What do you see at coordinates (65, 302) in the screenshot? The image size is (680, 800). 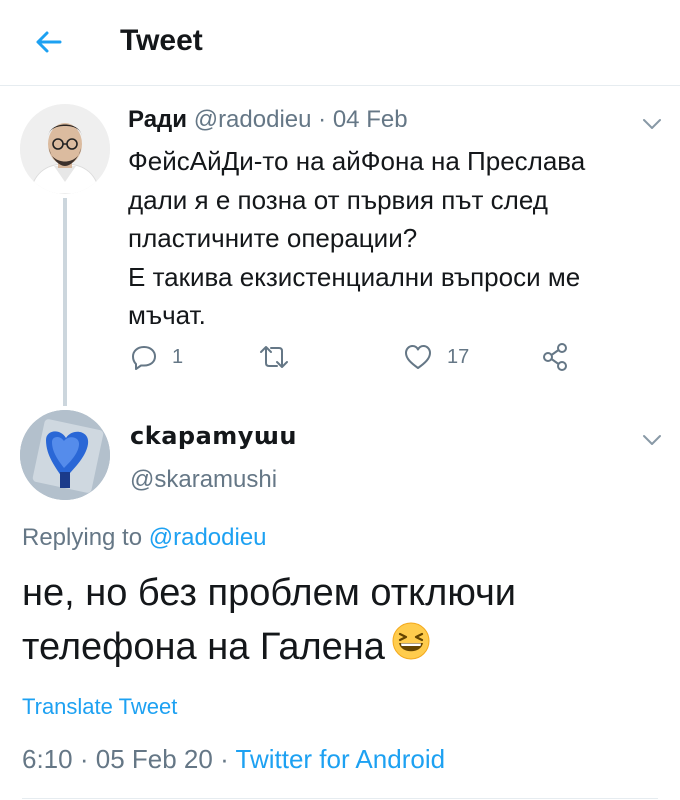 I see `thread-connector` at bounding box center [65, 302].